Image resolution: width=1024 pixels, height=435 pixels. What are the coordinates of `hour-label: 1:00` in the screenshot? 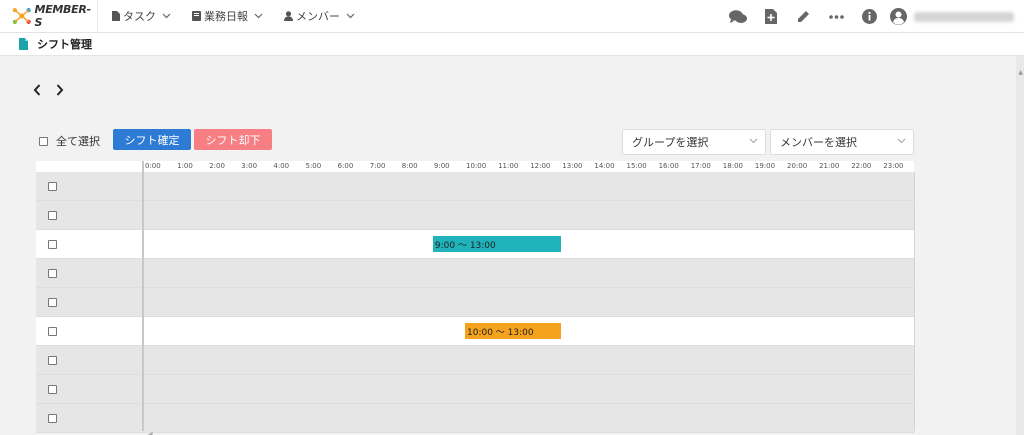 It's located at (185, 166).